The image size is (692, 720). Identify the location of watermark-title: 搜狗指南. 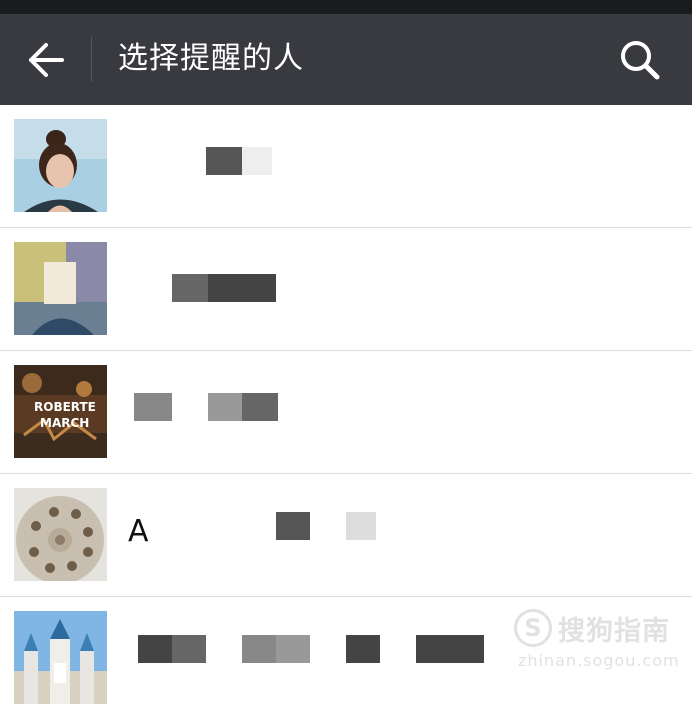
(614, 631).